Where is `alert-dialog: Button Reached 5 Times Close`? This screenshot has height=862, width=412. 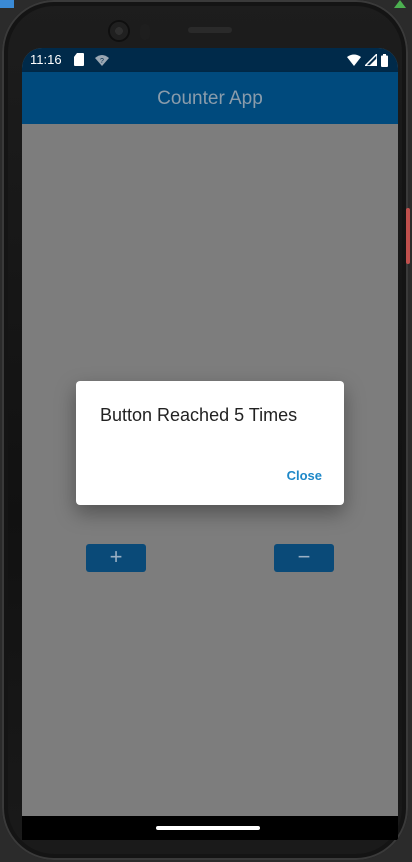 alert-dialog: Button Reached 5 Times Close is located at coordinates (210, 443).